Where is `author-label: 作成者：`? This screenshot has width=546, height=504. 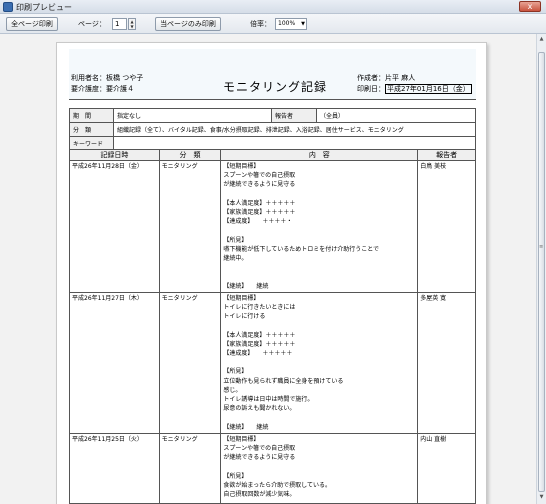 author-label: 作成者： is located at coordinates (371, 78).